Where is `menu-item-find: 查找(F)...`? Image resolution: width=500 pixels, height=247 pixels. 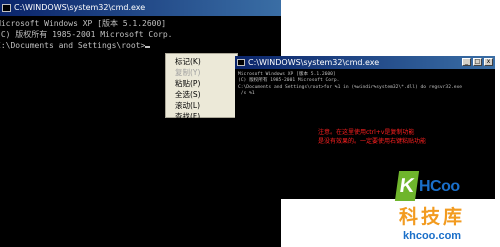 menu-item-find: 查找(F)... is located at coordinates (201, 116).